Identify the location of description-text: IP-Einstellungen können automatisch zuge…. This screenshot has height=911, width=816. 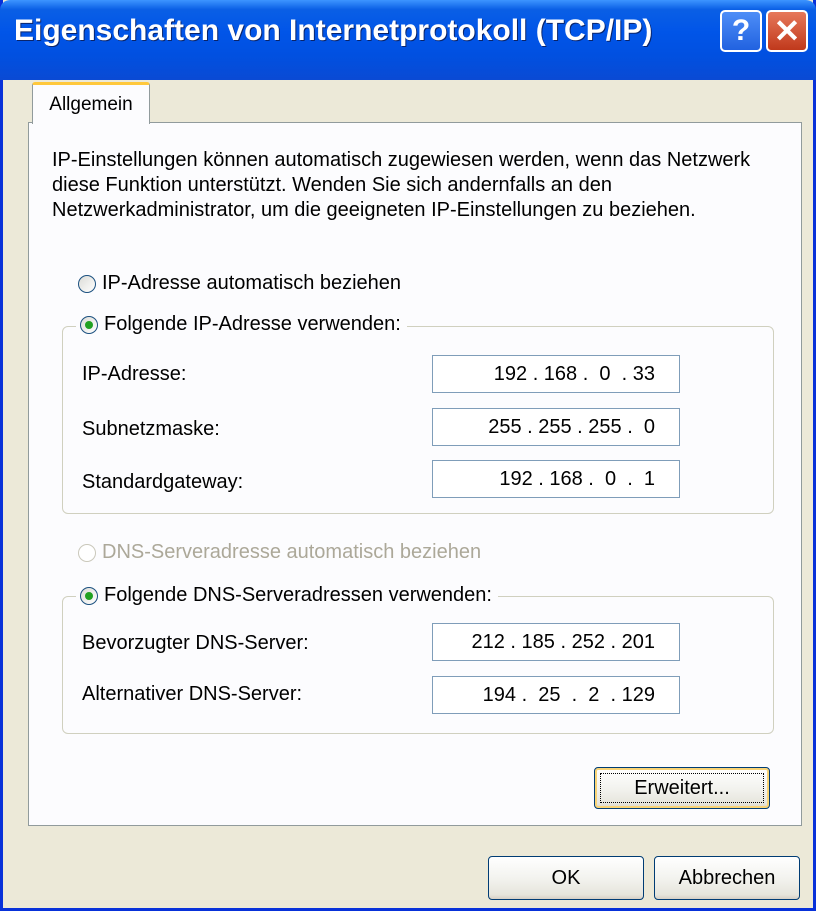
(401, 185).